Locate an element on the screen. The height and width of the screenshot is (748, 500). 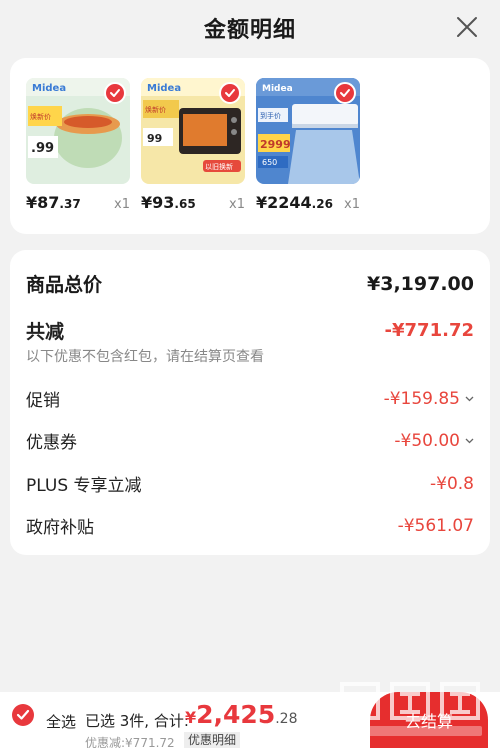
reduce-value: -¥771.72 is located at coordinates (429, 330).